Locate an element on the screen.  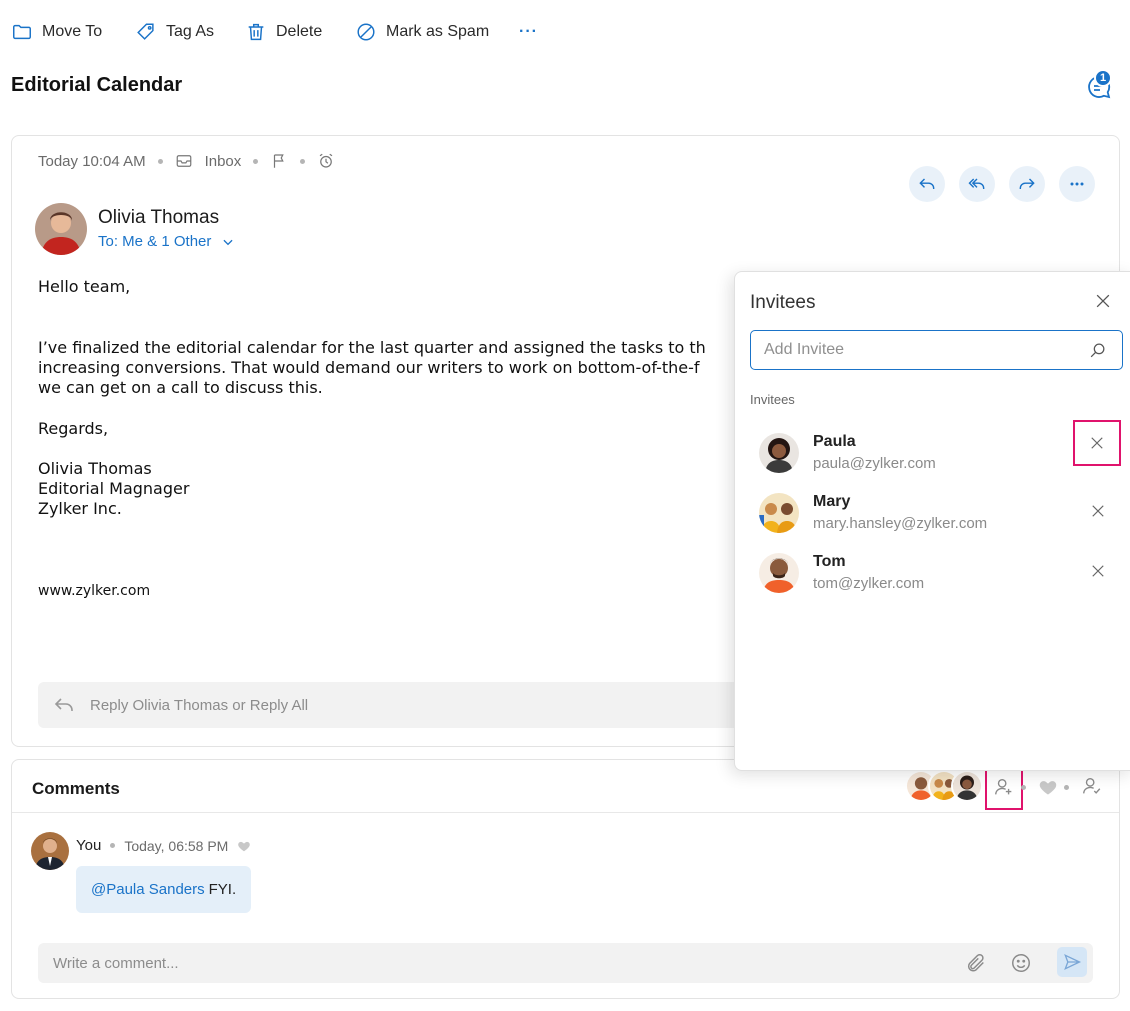
mention-link: @Paula Sanders is located at coordinates (148, 889).